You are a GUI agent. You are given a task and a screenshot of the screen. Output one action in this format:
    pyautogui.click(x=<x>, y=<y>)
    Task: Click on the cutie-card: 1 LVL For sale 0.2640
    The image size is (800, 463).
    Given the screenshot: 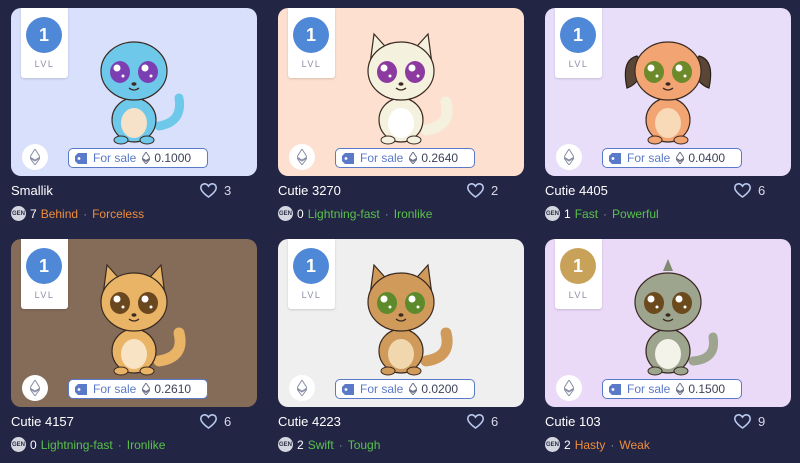 What is the action you would take?
    pyautogui.click(x=401, y=92)
    